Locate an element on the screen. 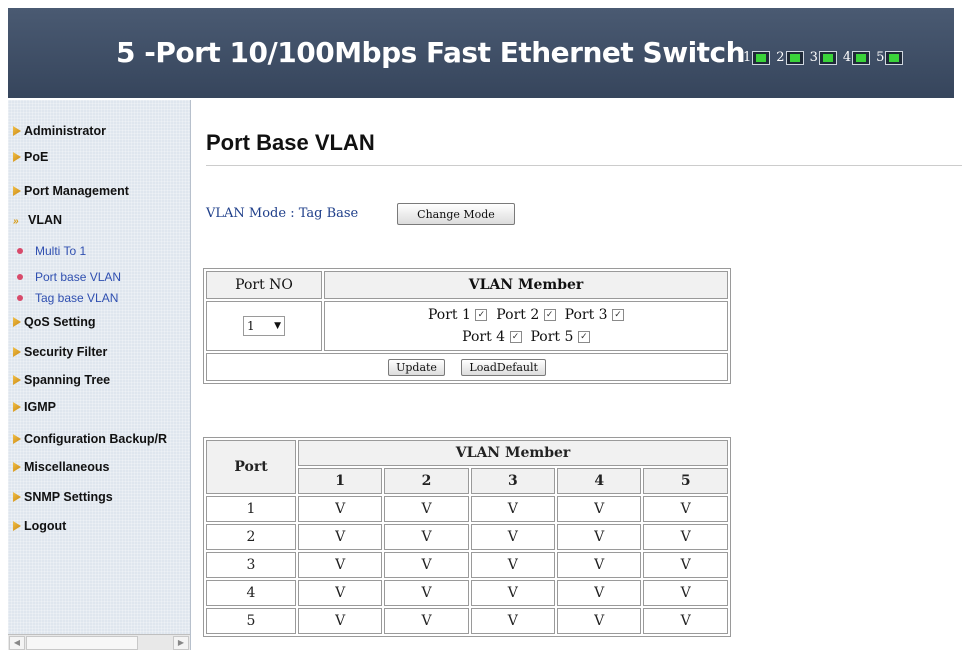 The image size is (962, 650). sidebar-subitem-tag-base-vlan: Tag base VLAN is located at coordinates (67, 298).